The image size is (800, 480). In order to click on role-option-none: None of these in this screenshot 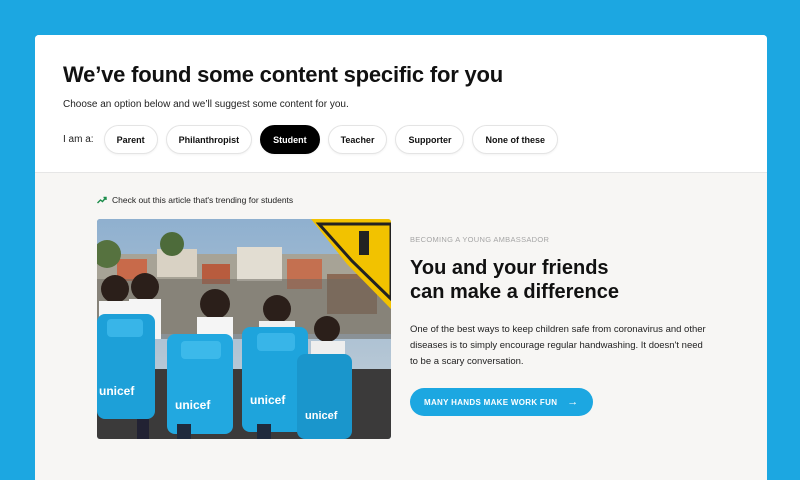, I will do `click(515, 139)`.